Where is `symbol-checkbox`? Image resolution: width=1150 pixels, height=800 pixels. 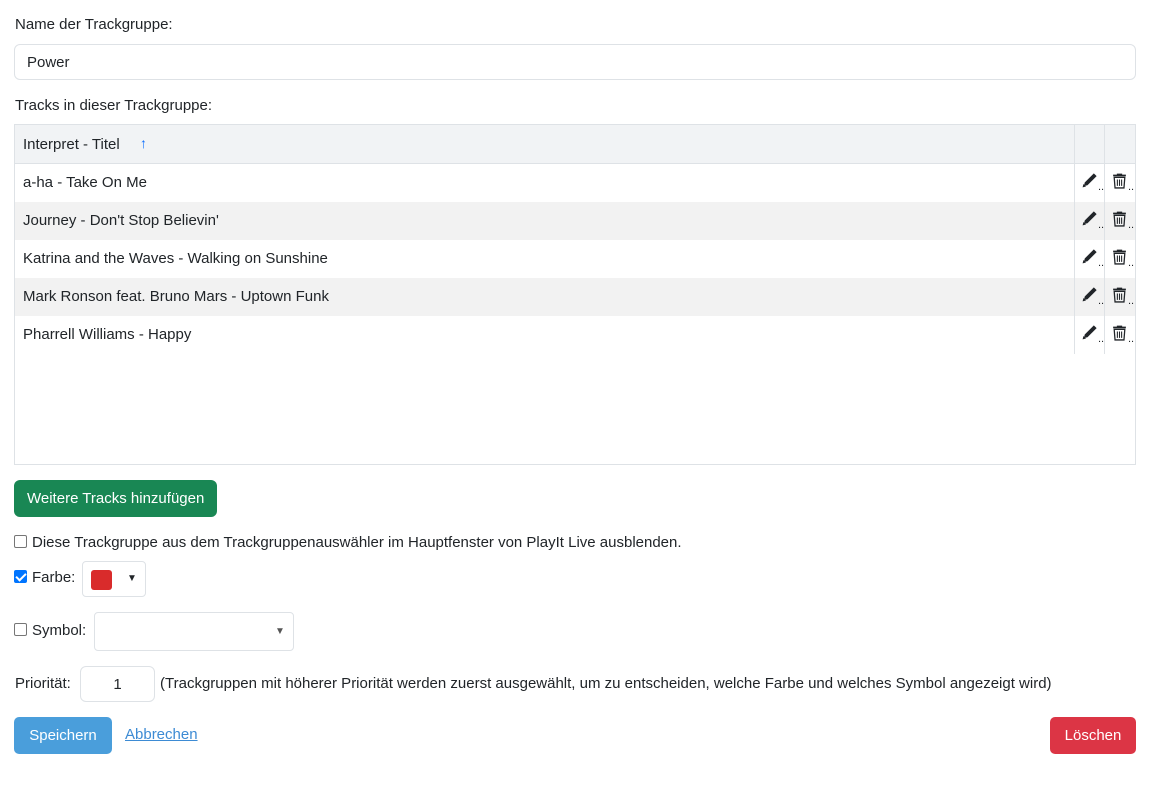
symbol-checkbox is located at coordinates (20, 629).